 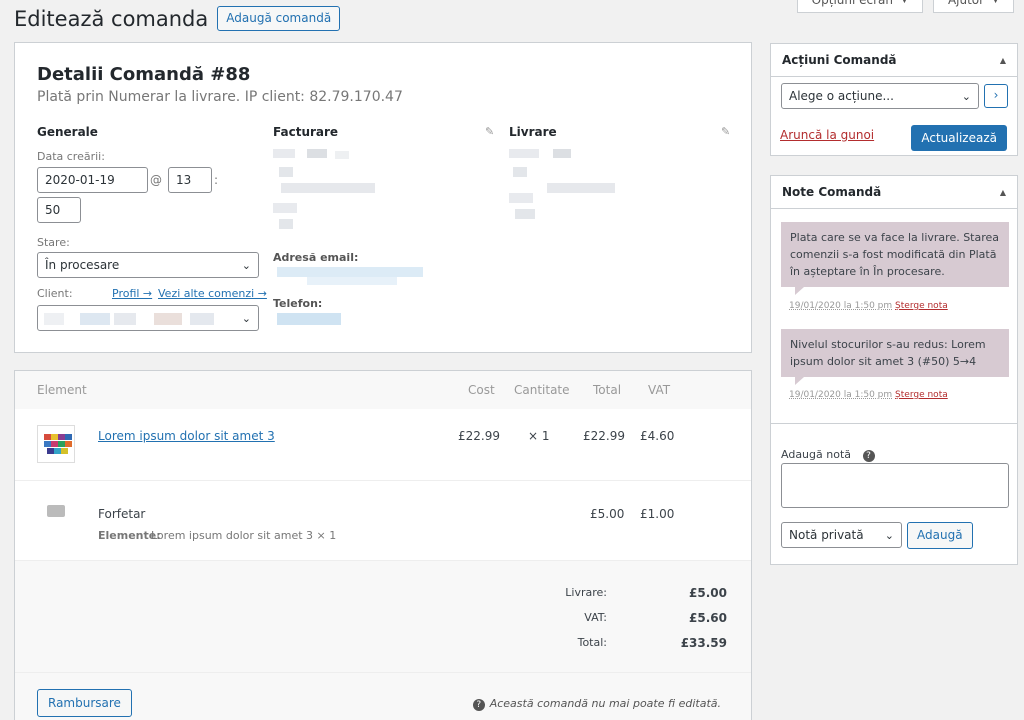 I want to click on column-cost: Cost, so click(x=481, y=390).